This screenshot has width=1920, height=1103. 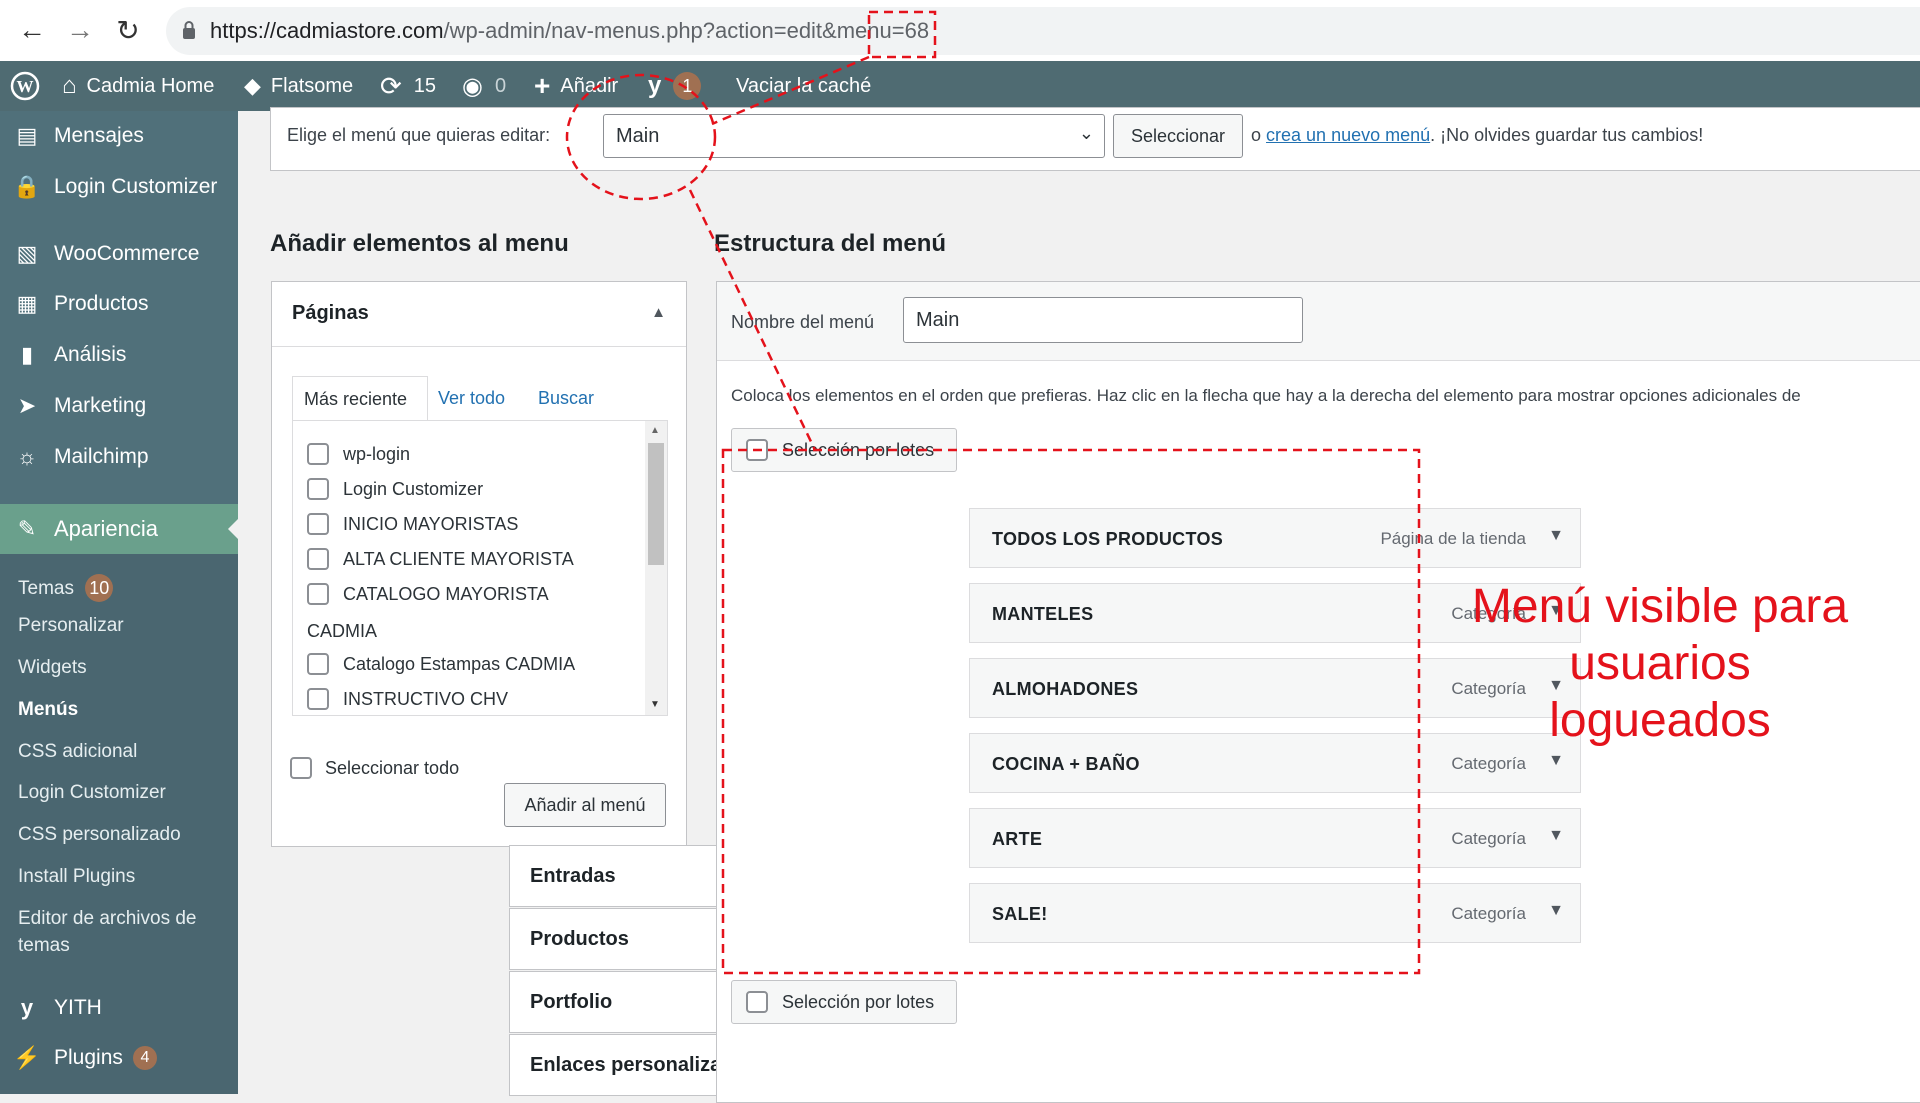 I want to click on select-highlight-ellipse, so click(x=641, y=137).